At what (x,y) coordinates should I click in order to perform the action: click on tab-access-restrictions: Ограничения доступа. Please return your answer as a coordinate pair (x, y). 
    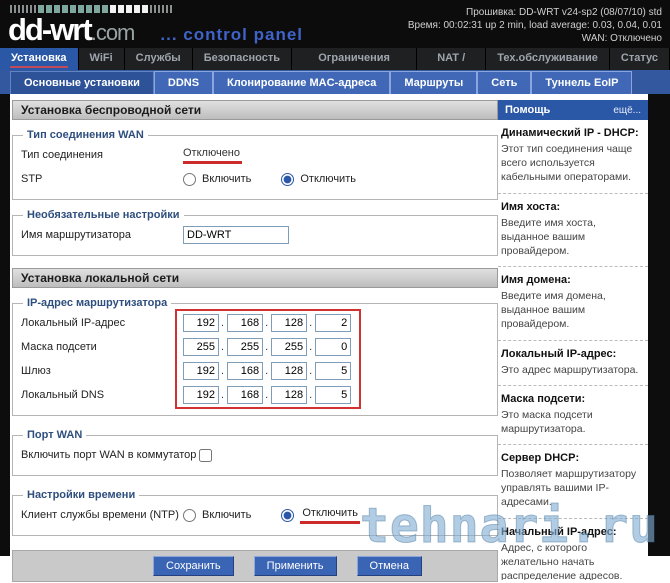
    Looking at the image, I should click on (355, 66).